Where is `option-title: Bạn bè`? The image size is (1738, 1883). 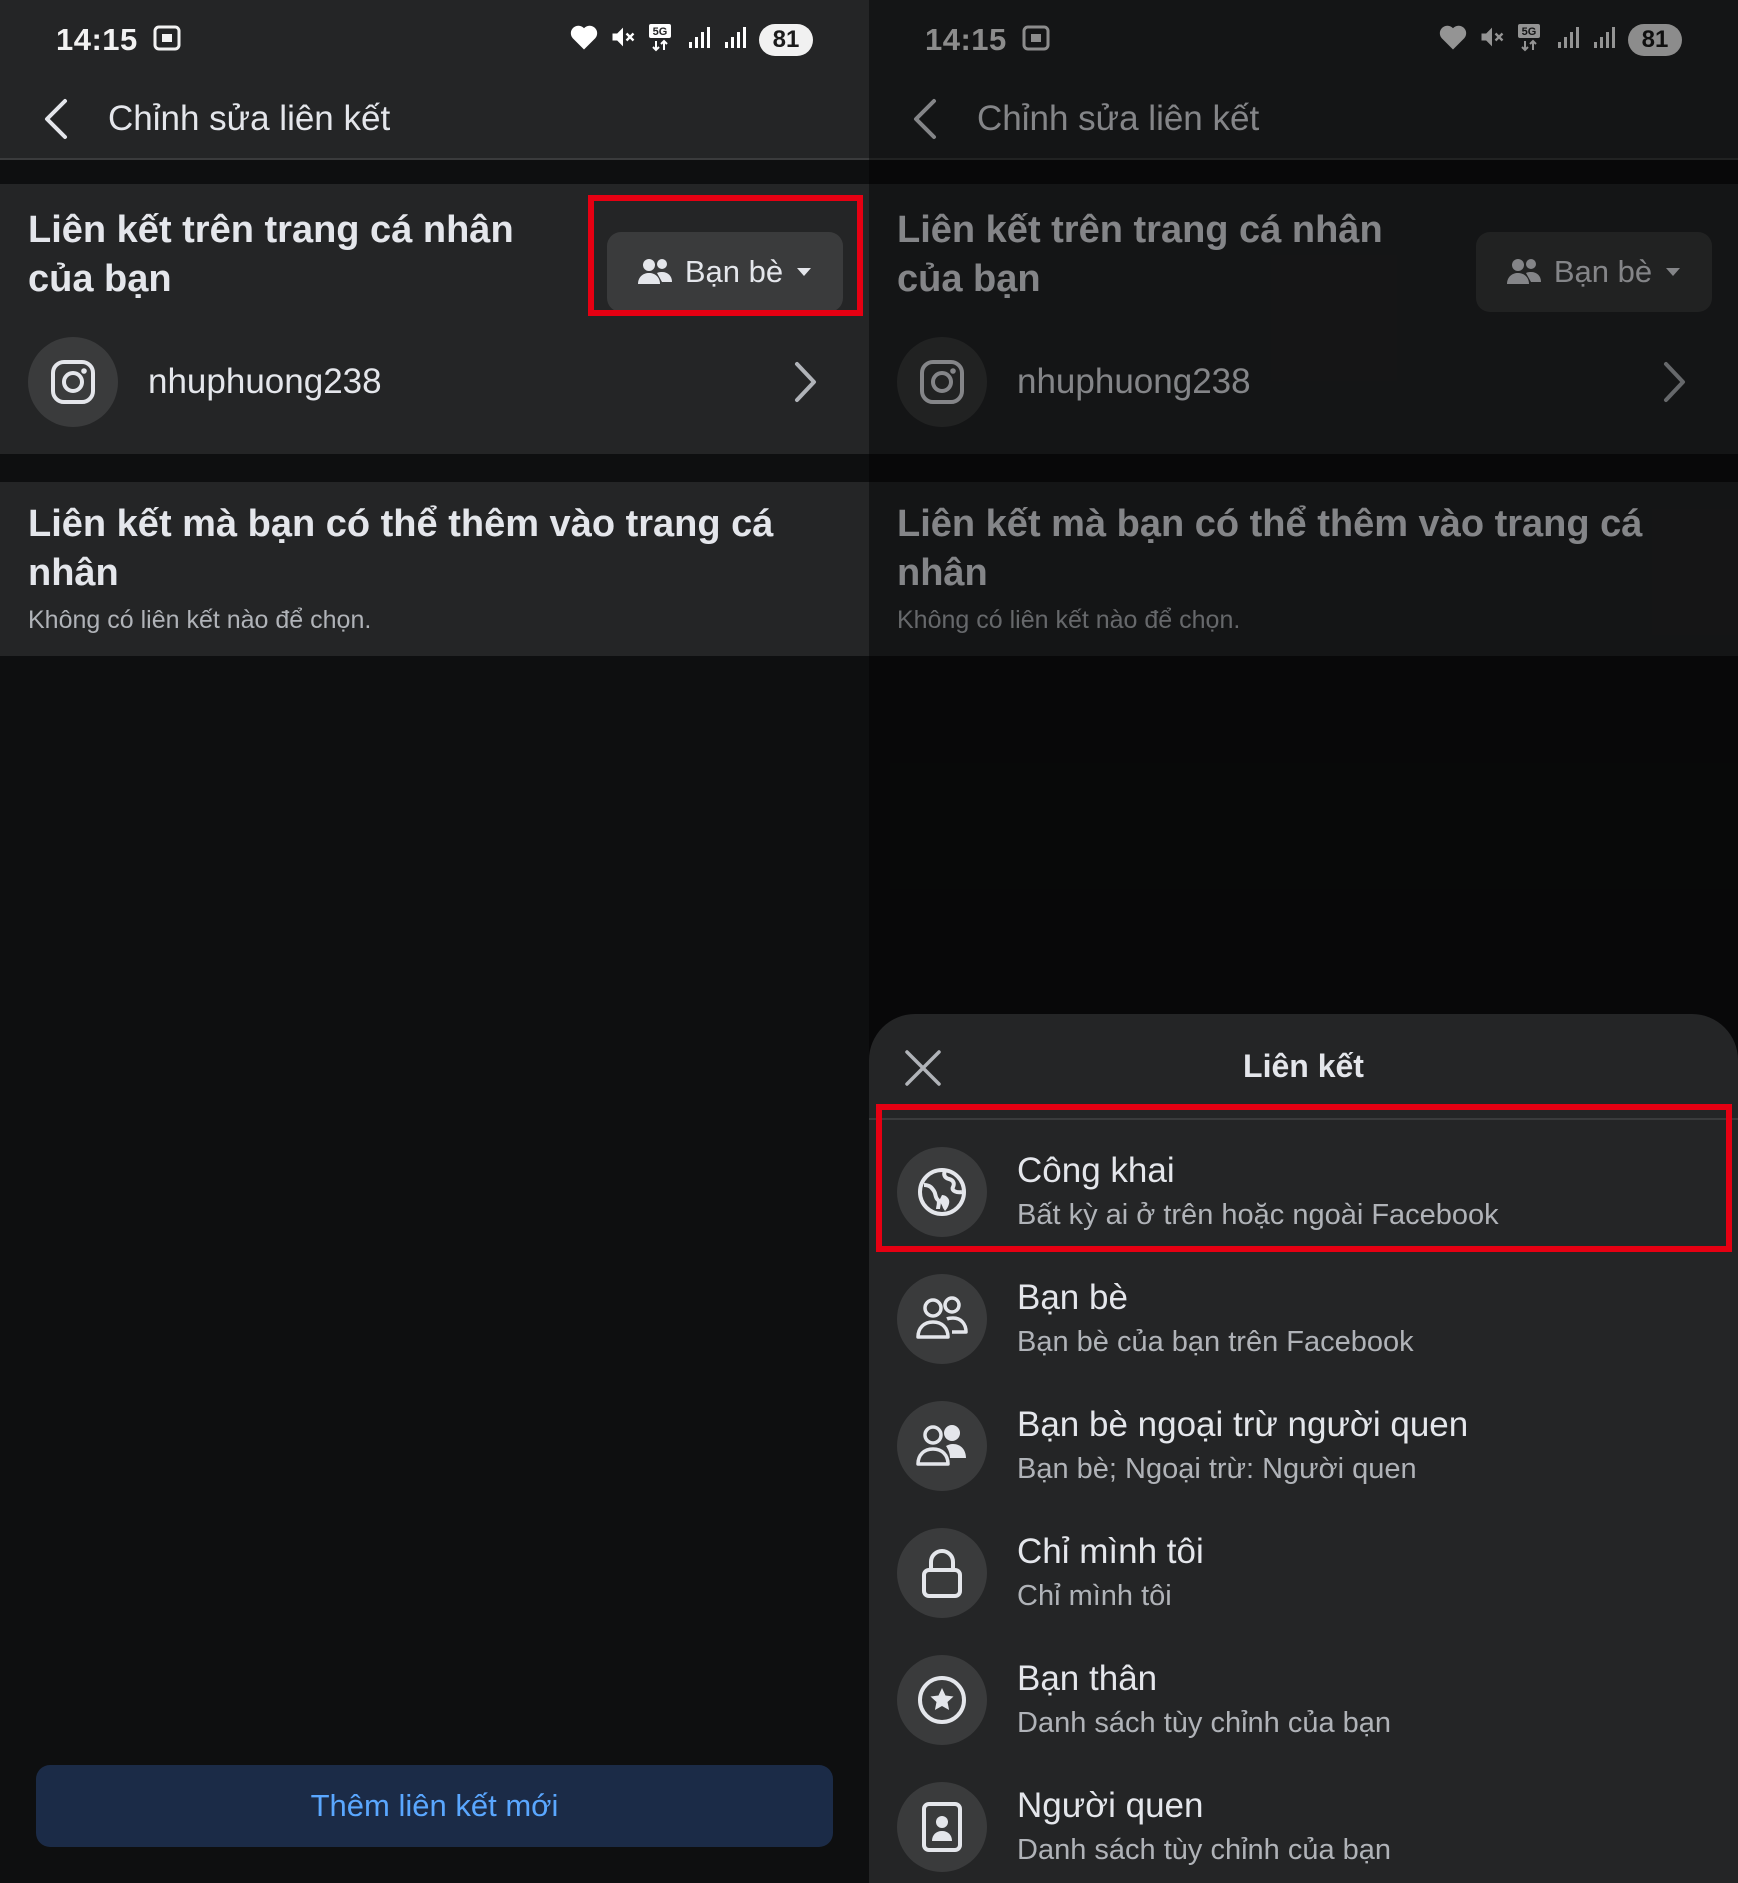 option-title: Bạn bè is located at coordinates (1072, 1297).